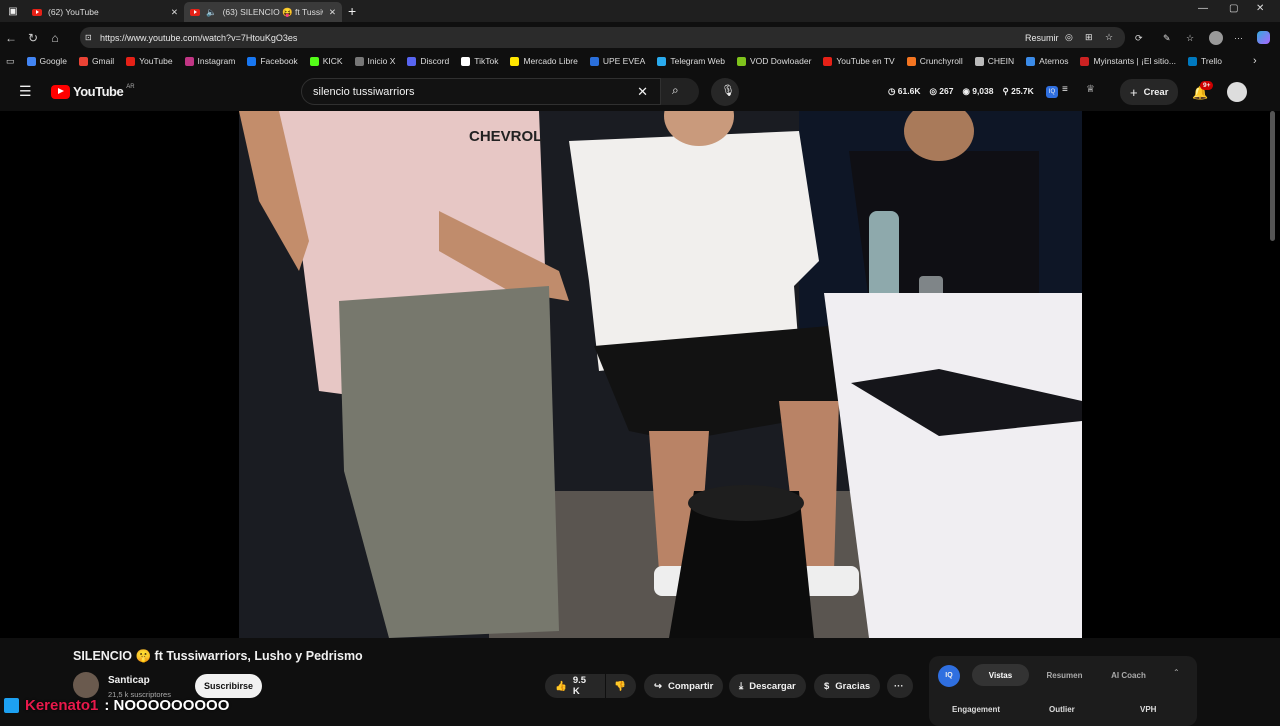  What do you see at coordinates (1190, 38) in the screenshot?
I see `favorites-icon: ☆` at bounding box center [1190, 38].